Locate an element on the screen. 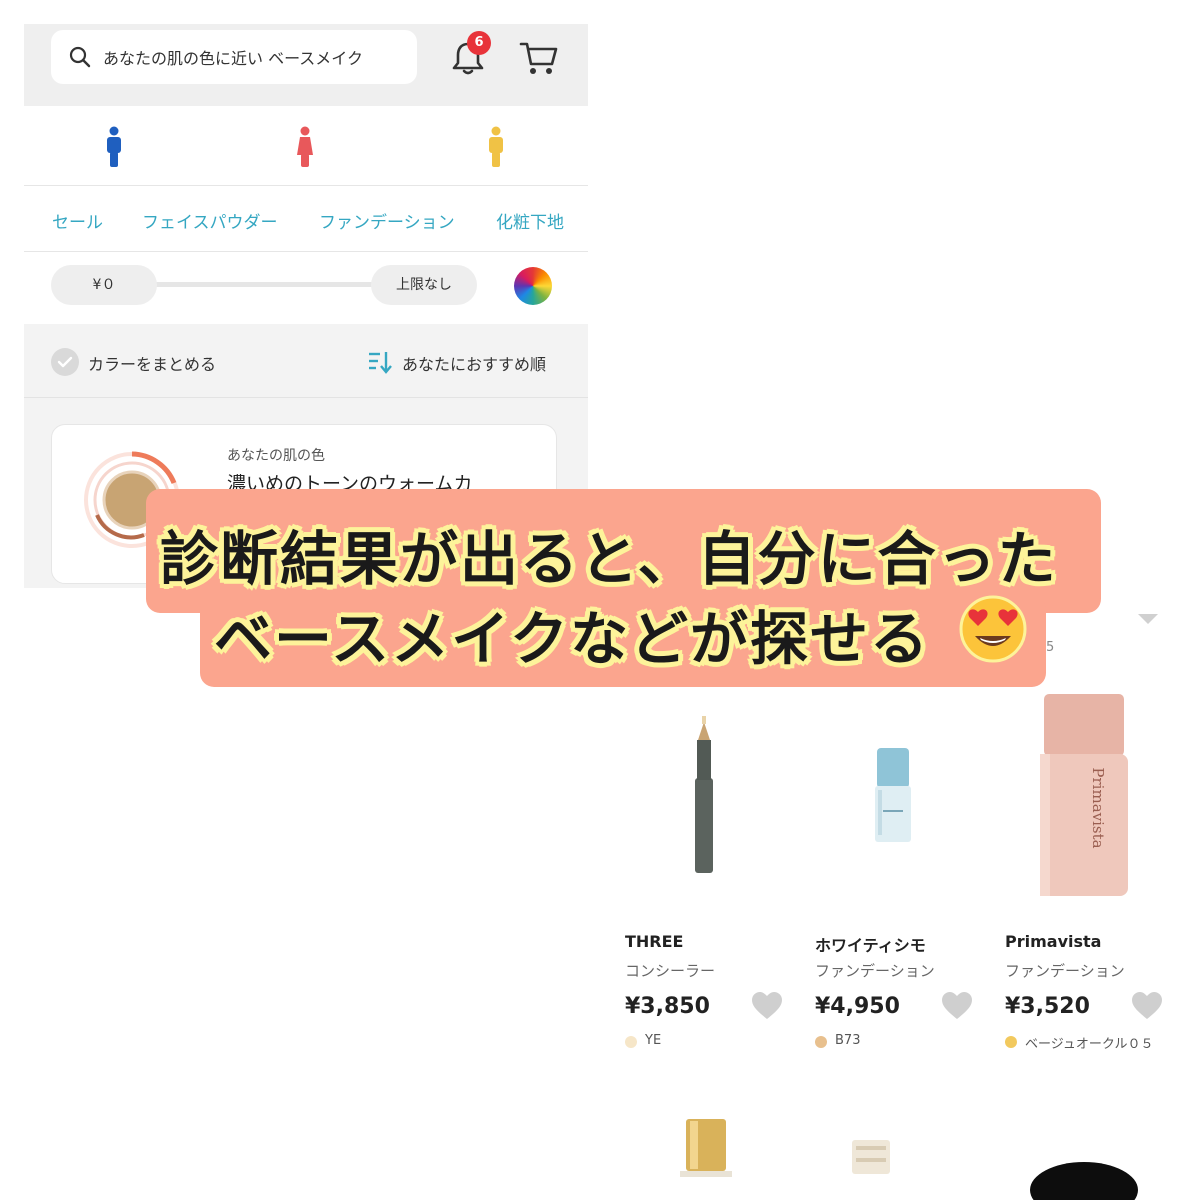 The width and height of the screenshot is (1200, 1200). skin-label: あなたの肌の色 is located at coordinates (276, 456).